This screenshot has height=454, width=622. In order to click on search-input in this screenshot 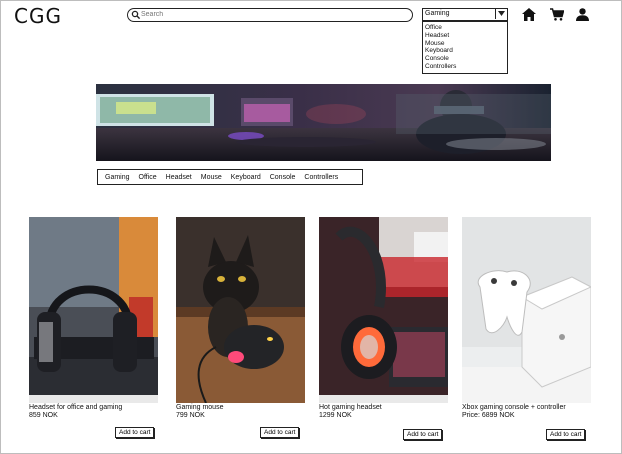, I will do `click(271, 14)`.